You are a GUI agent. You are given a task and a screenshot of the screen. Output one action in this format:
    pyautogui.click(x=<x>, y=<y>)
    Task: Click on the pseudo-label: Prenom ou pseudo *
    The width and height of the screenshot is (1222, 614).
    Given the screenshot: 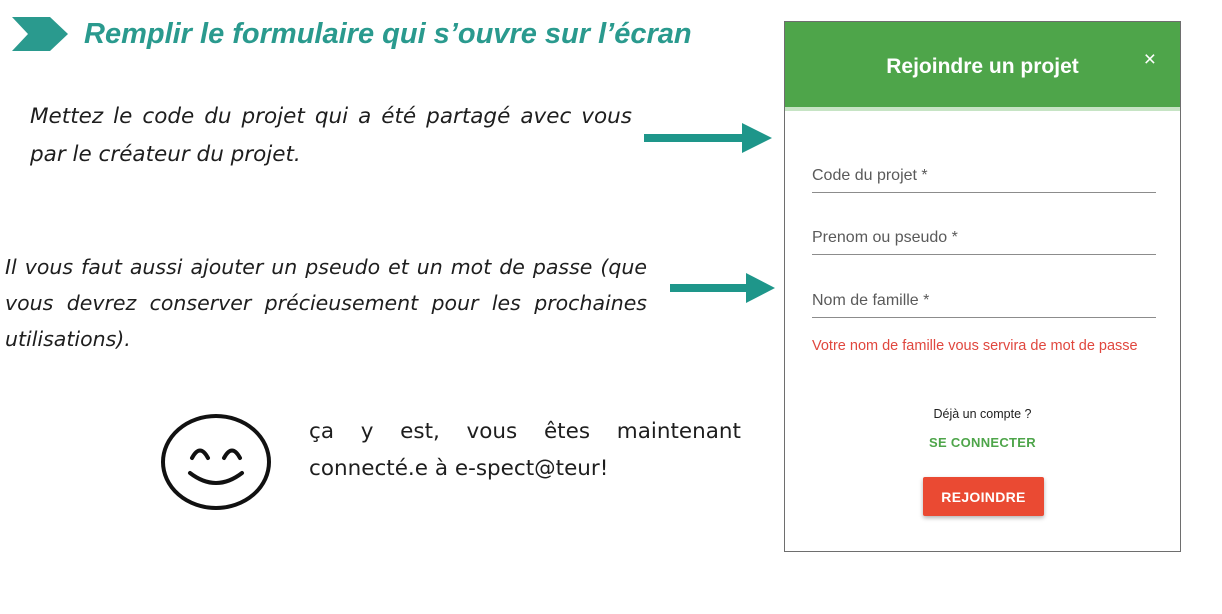 What is the action you would take?
    pyautogui.click(x=885, y=237)
    